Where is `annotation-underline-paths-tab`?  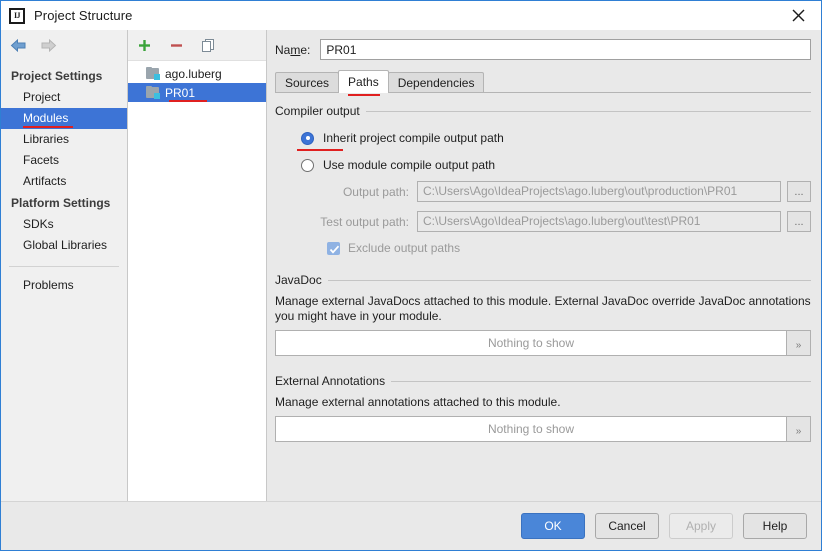 annotation-underline-paths-tab is located at coordinates (364, 95).